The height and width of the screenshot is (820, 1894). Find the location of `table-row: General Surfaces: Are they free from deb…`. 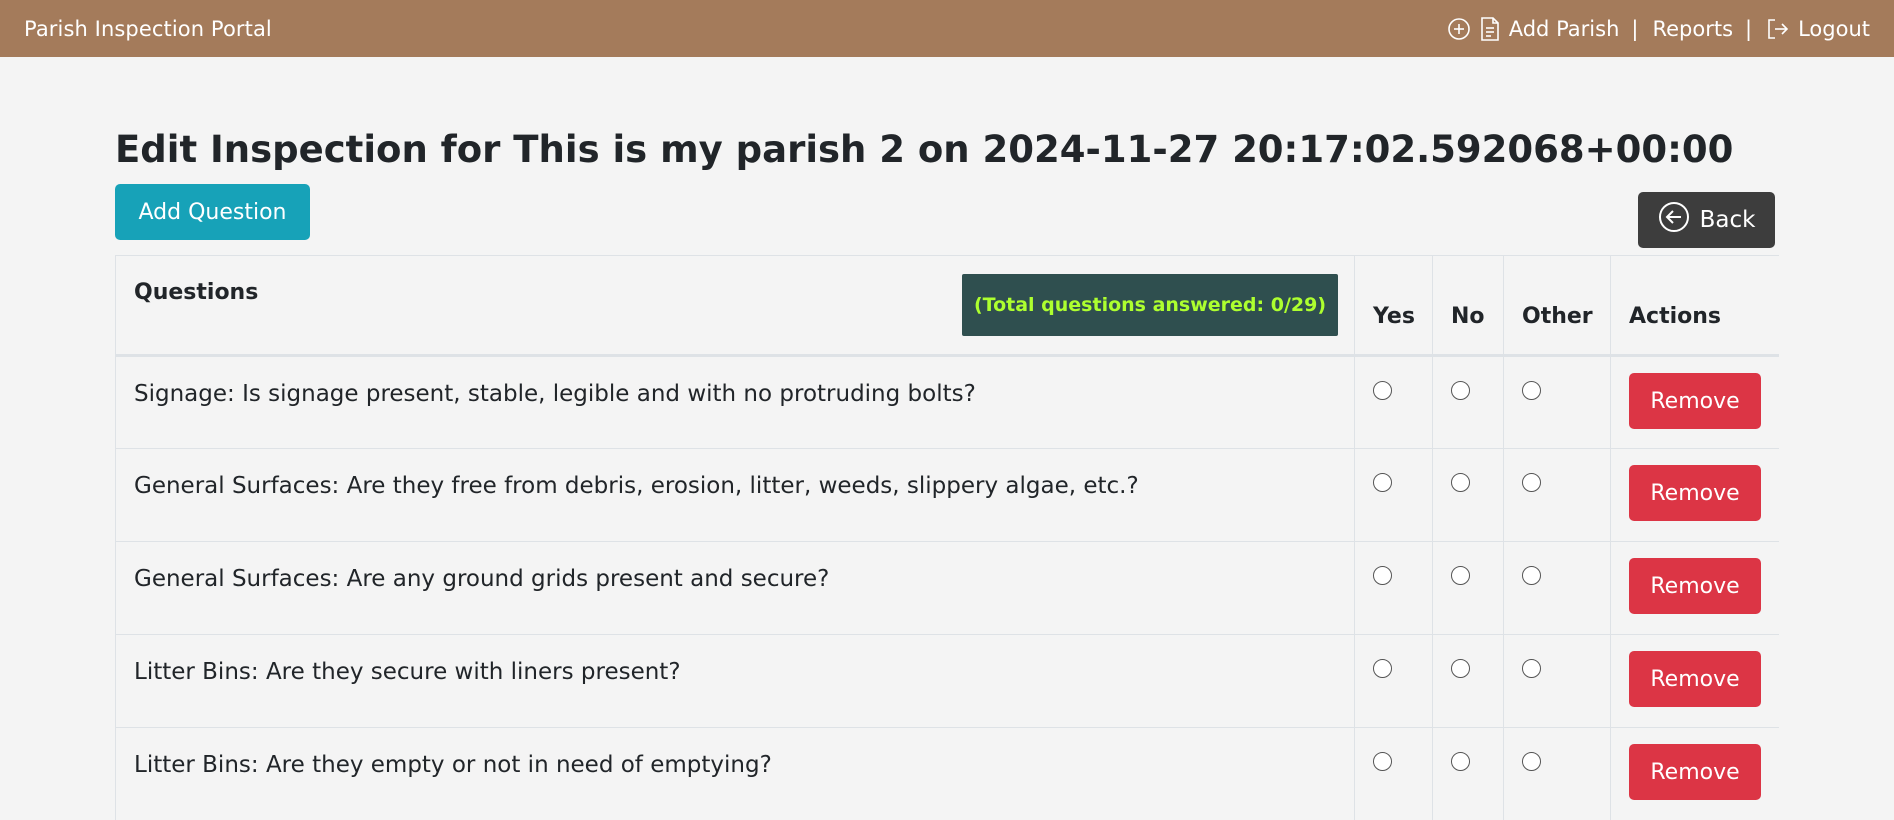

table-row: General Surfaces: Are they free from deb… is located at coordinates (947, 495).